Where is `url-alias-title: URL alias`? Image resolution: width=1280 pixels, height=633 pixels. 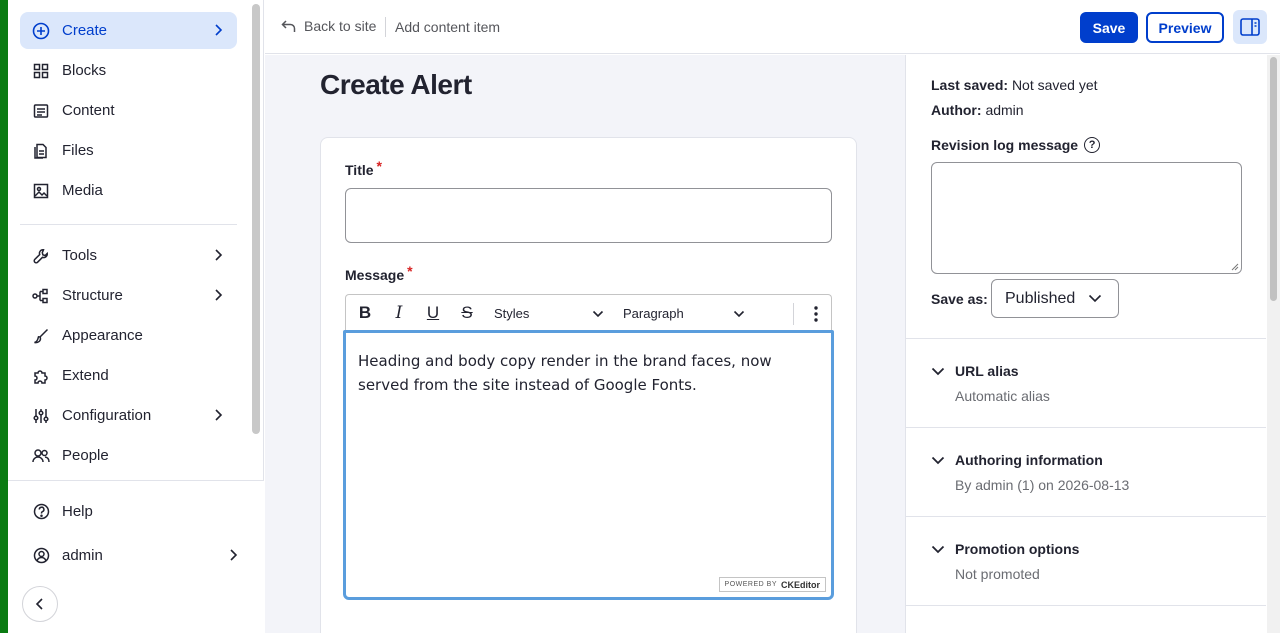
url-alias-title: URL alias is located at coordinates (987, 371).